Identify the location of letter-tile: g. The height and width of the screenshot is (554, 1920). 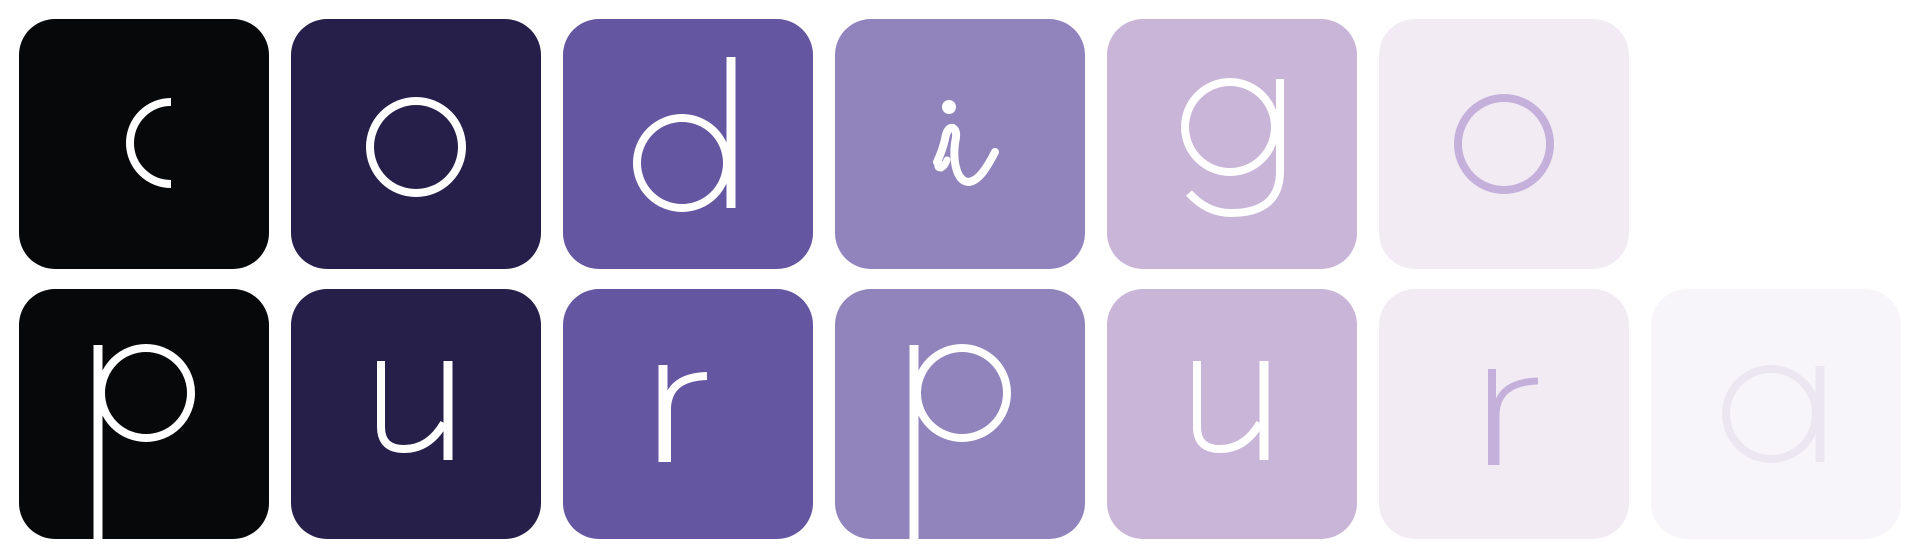
(1232, 144).